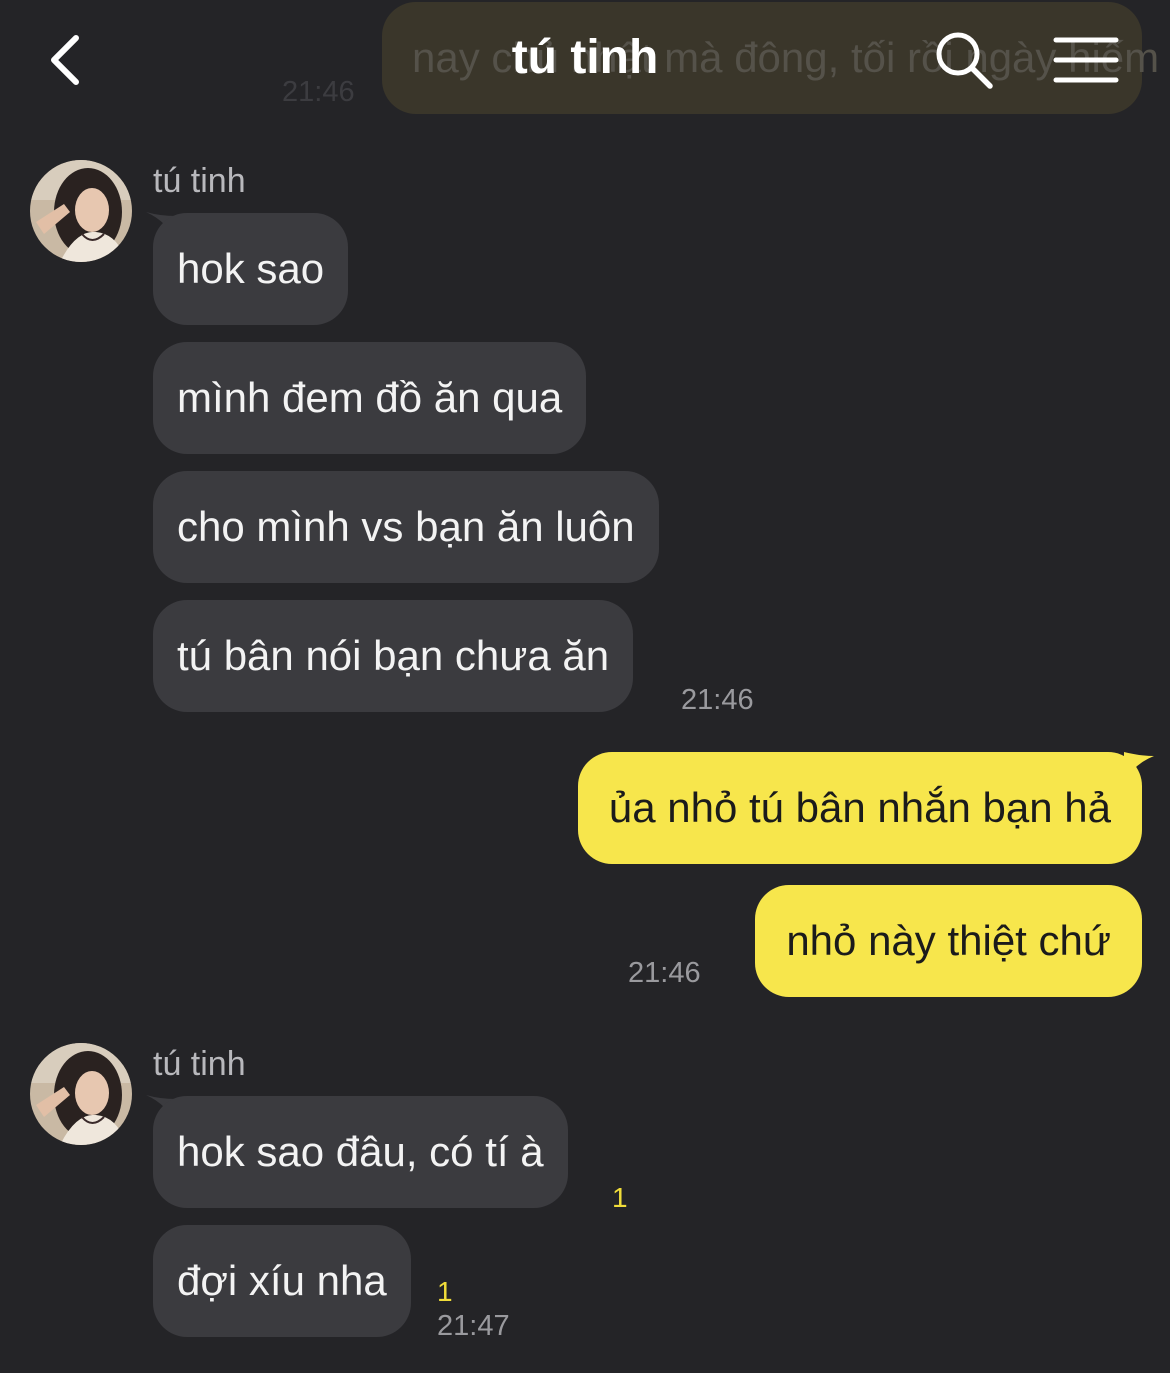  I want to click on search-button, so click(964, 60).